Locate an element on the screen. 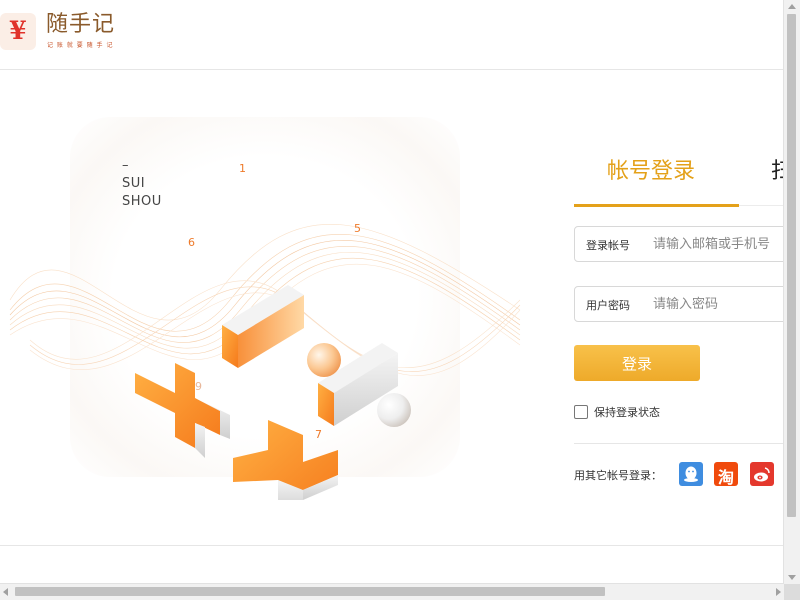 The width and height of the screenshot is (800, 600). qq-glyph is located at coordinates (691, 474).